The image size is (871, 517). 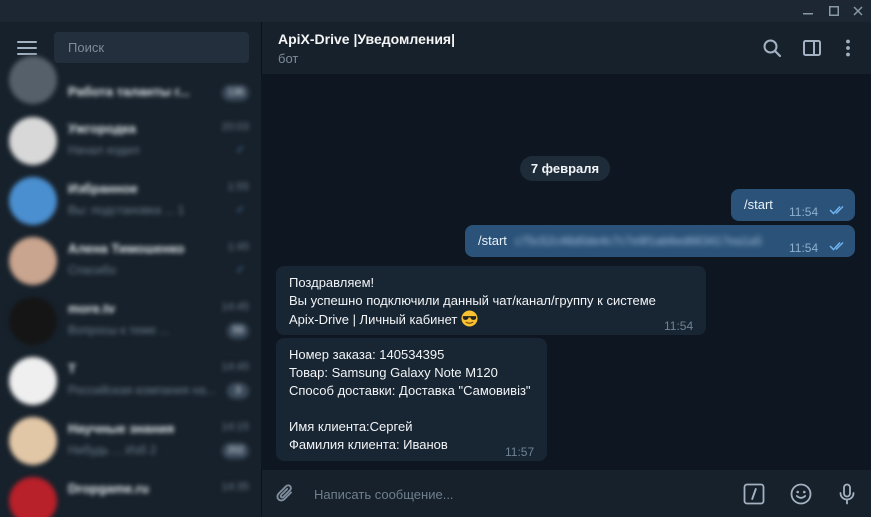 I want to click on menu-icon, so click(x=27, y=48).